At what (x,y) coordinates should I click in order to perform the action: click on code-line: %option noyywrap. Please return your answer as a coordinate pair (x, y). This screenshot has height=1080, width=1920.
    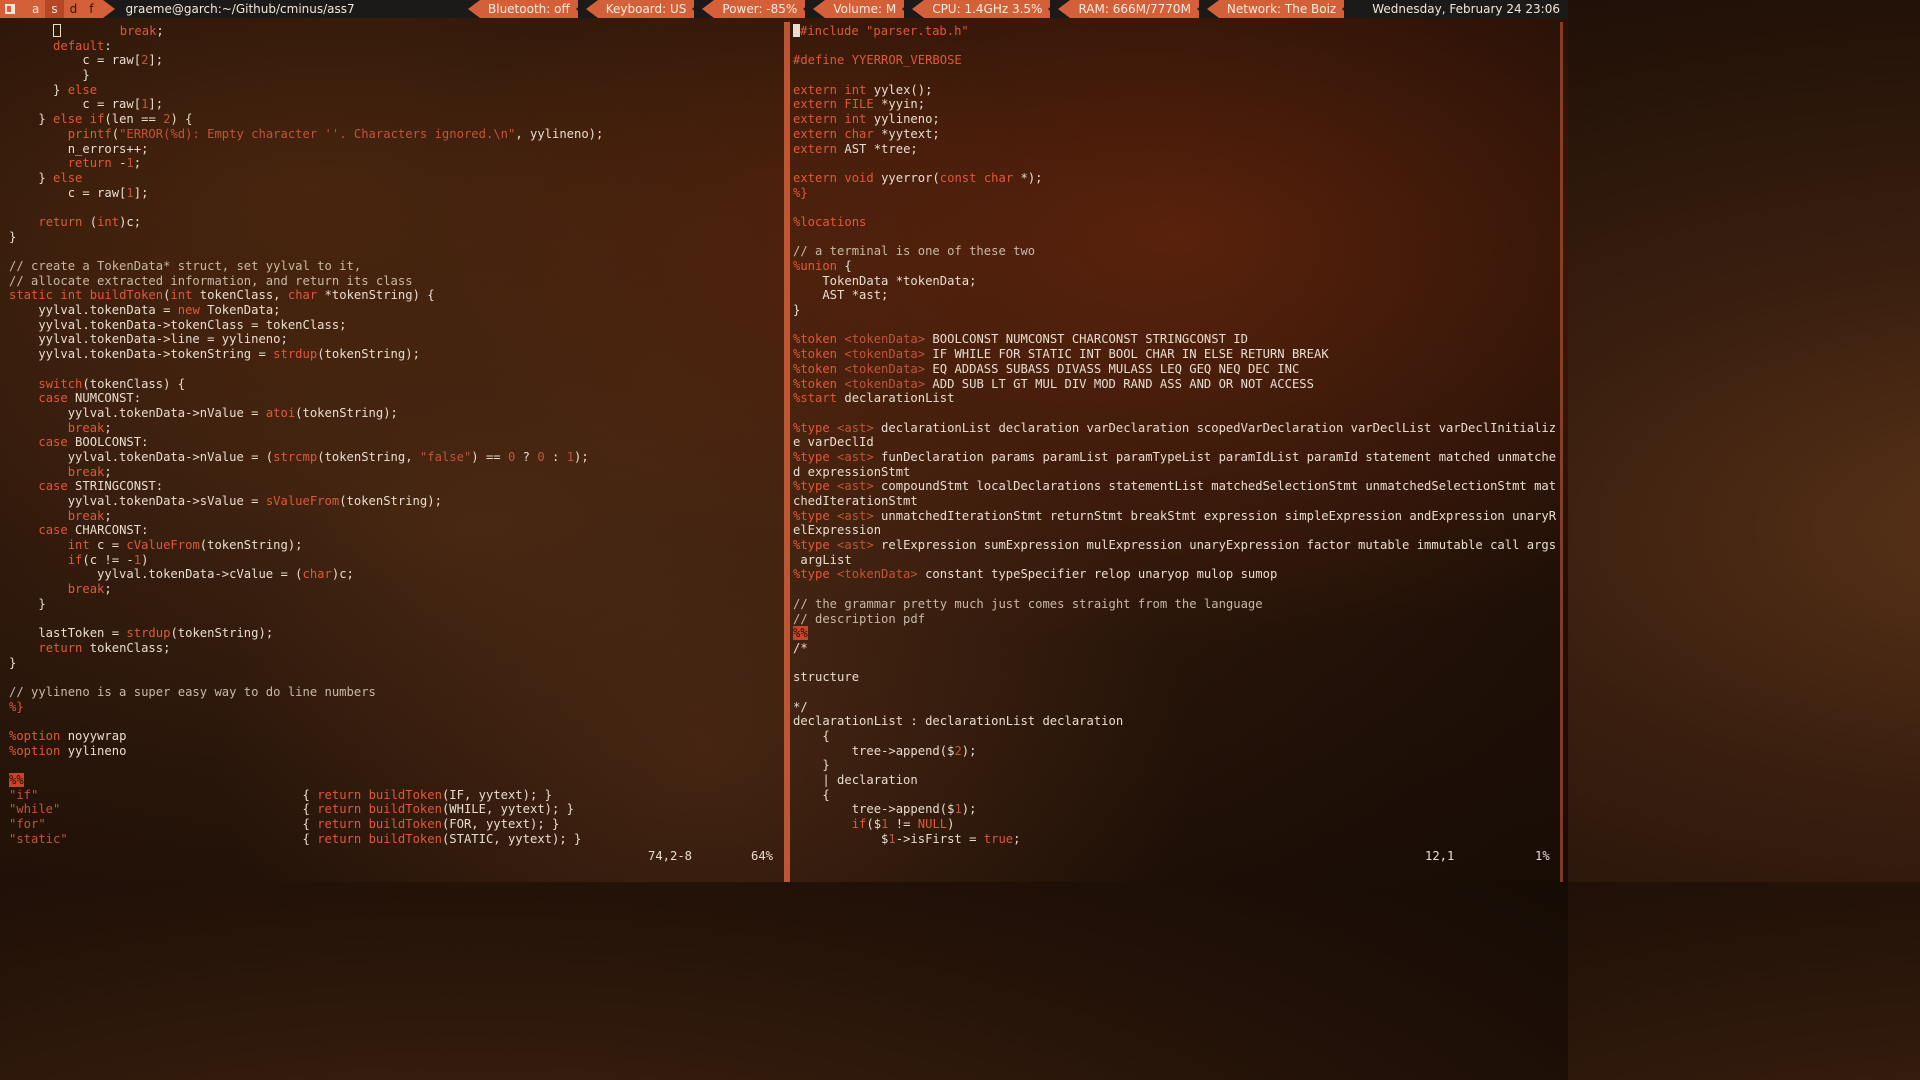
    Looking at the image, I should click on (395, 736).